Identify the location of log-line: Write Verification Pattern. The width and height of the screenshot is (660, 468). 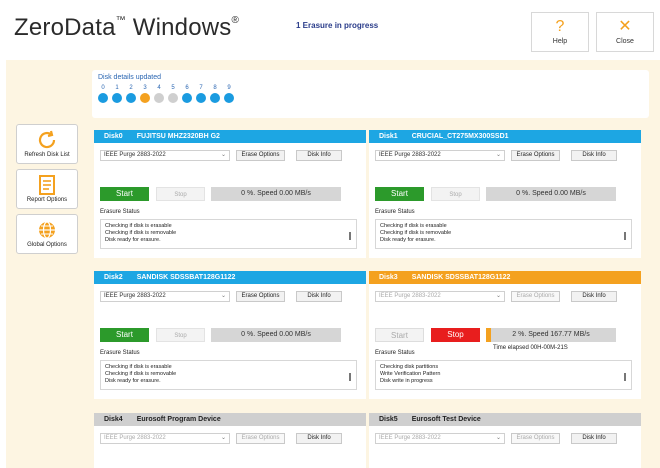
(410, 374).